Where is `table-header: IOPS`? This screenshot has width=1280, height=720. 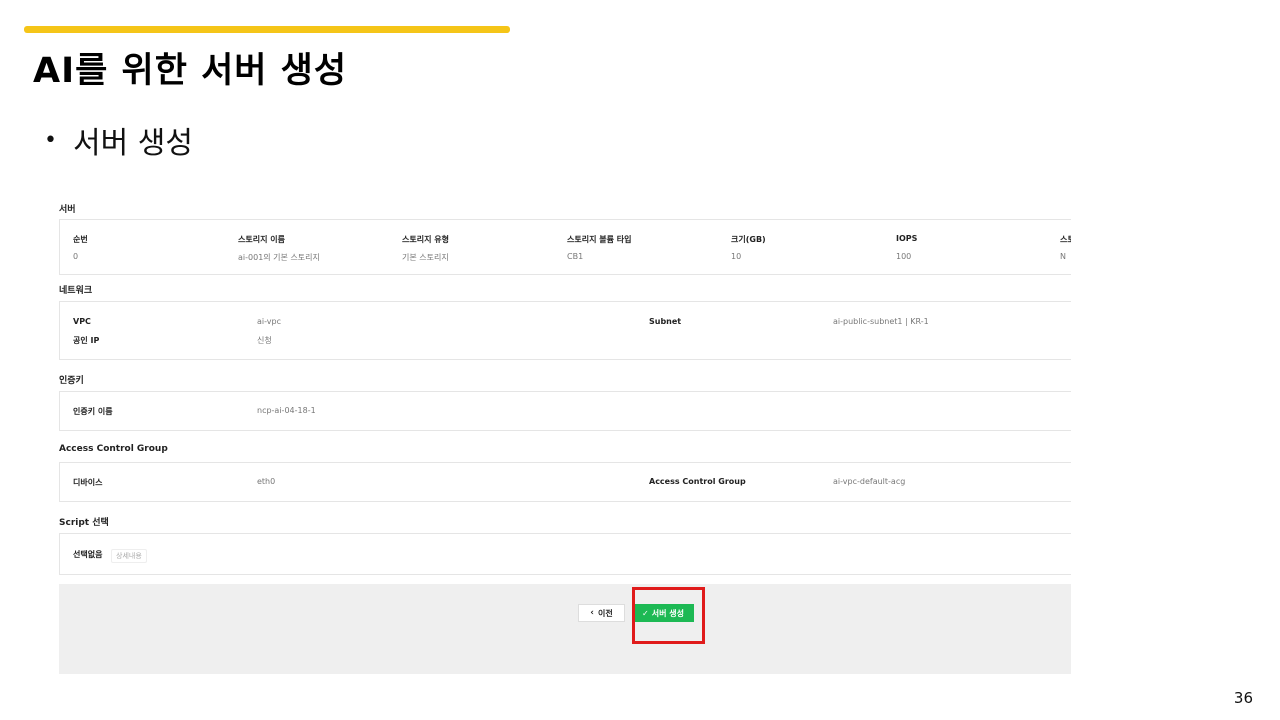 table-header: IOPS is located at coordinates (907, 238).